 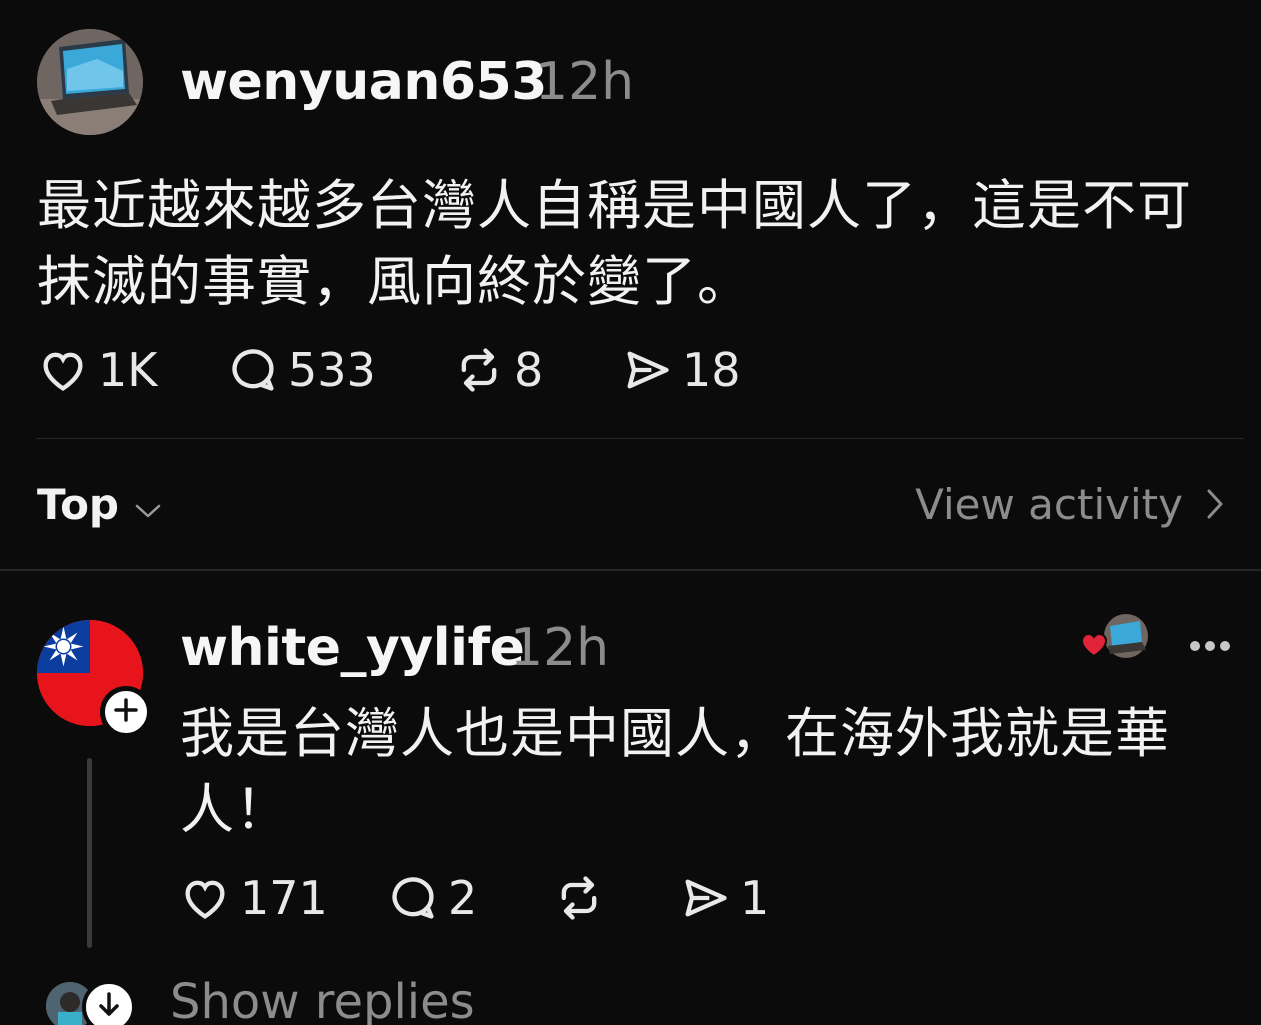 I want to click on share-button: 18, so click(x=680, y=370).